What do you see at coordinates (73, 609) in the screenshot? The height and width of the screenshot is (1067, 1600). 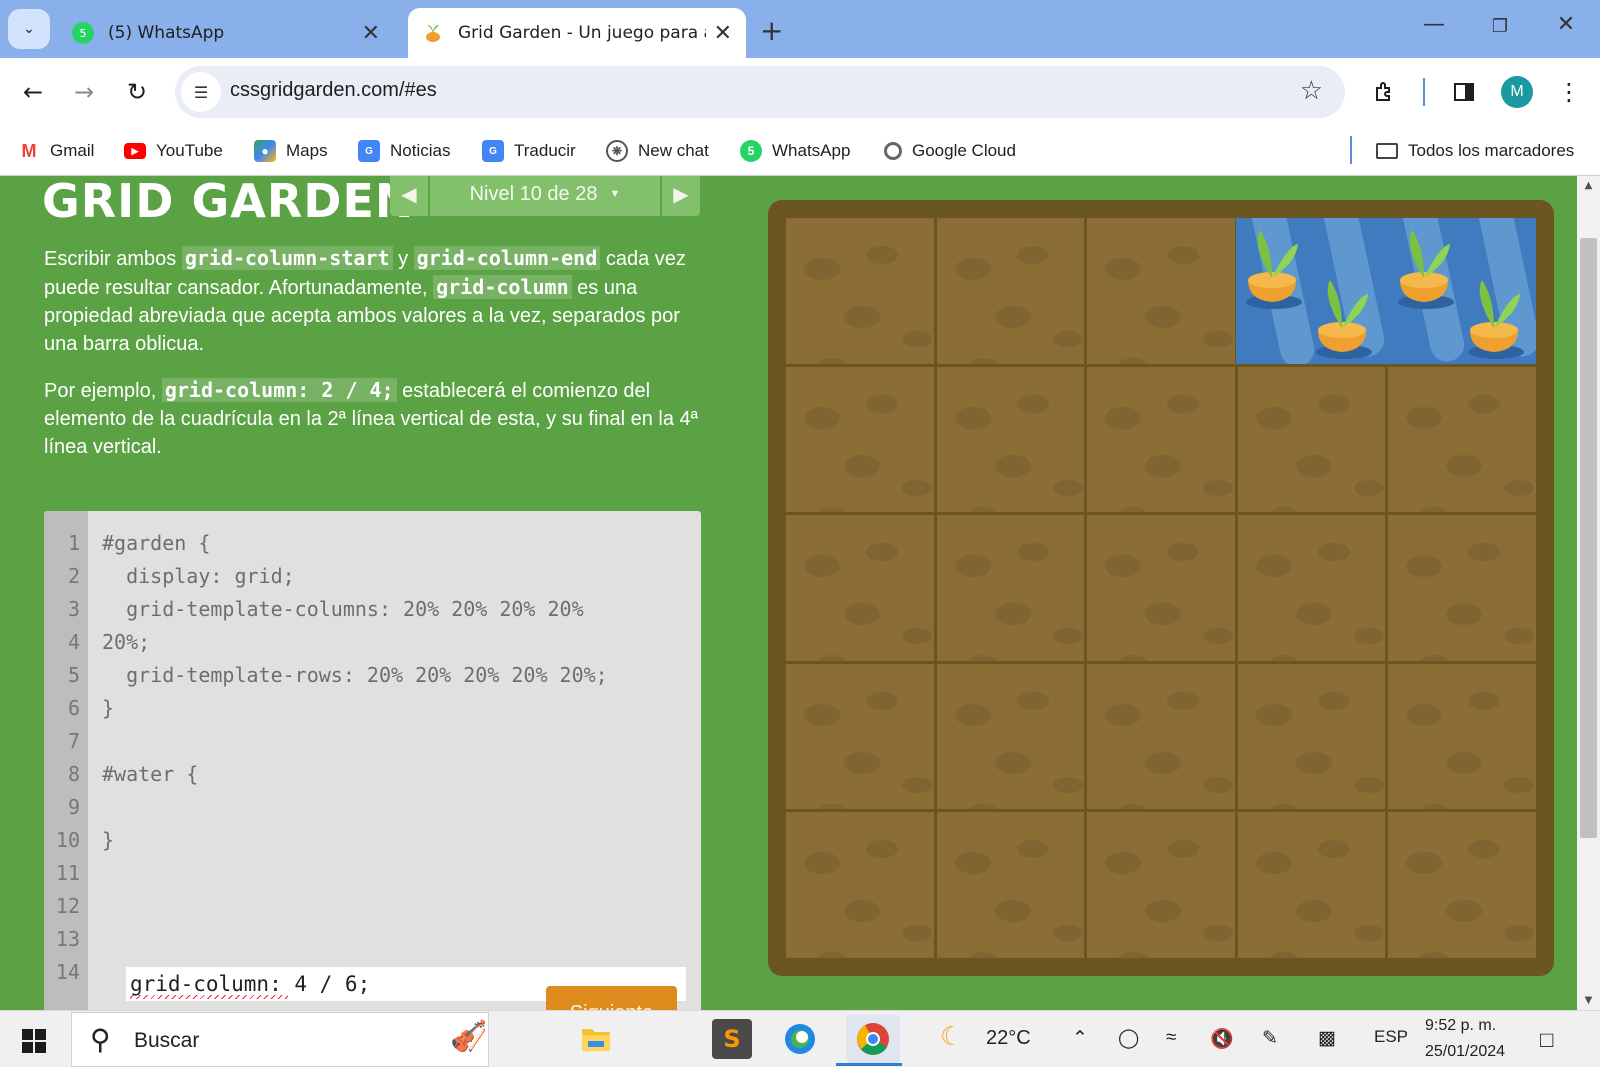 I see `line-number: 3` at bounding box center [73, 609].